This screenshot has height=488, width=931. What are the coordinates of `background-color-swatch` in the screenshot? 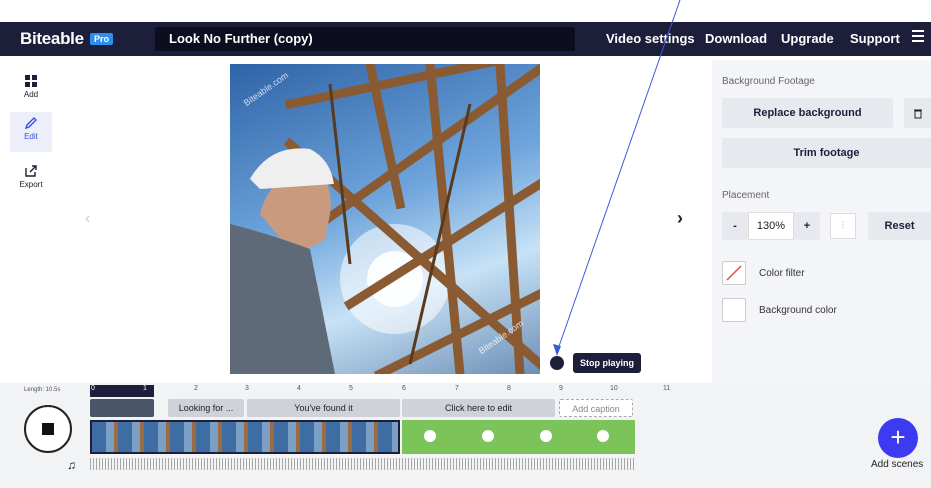 It's located at (734, 310).